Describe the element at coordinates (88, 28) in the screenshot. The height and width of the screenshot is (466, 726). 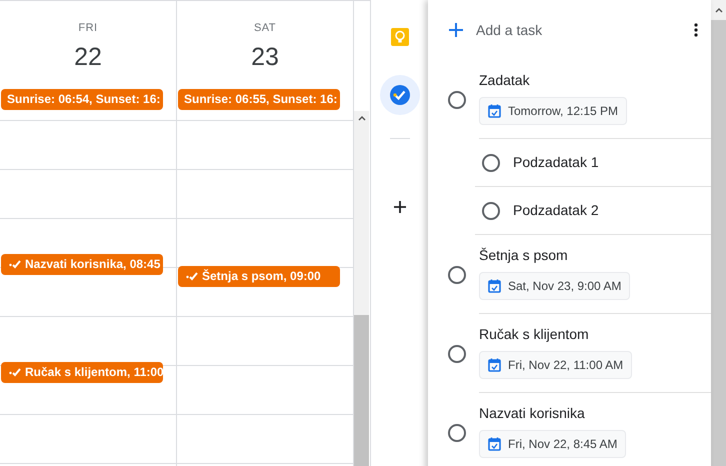
I see `day-name: FRI` at that location.